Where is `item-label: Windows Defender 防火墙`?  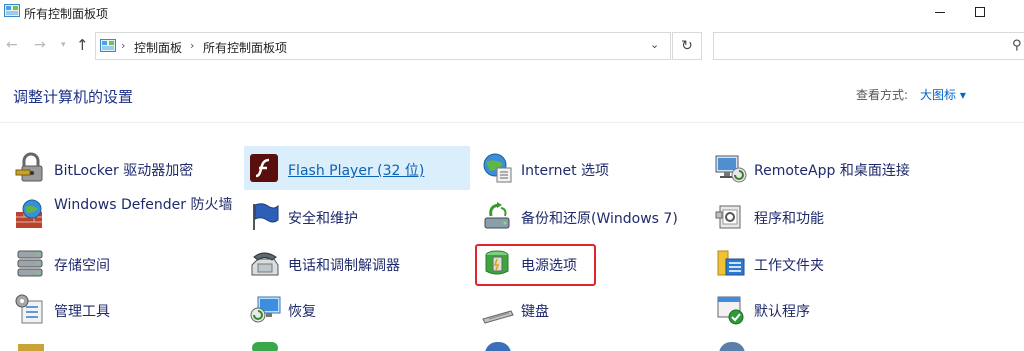
item-label: Windows Defender 防火墙 is located at coordinates (143, 205).